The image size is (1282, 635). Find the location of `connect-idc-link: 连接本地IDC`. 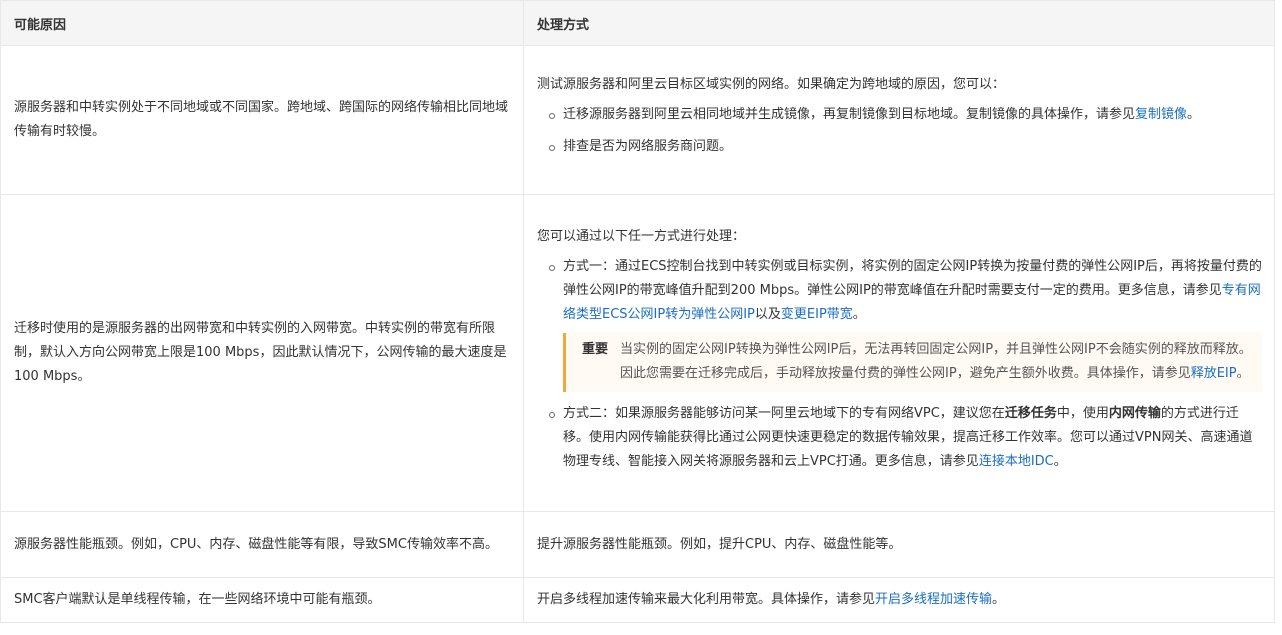

connect-idc-link: 连接本地IDC is located at coordinates (1016, 461).